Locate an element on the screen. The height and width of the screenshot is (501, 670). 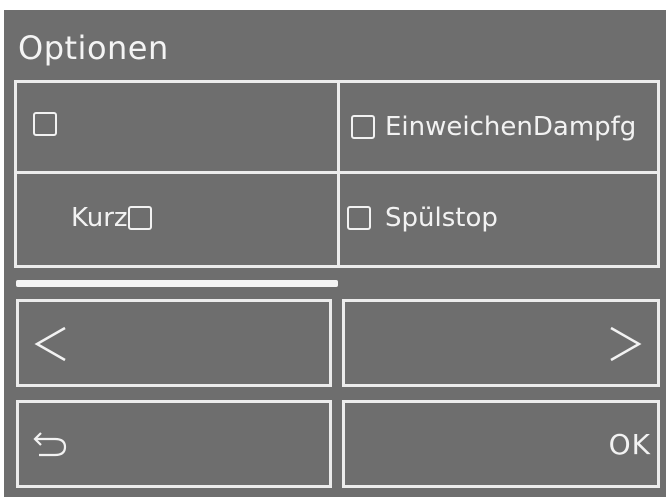
grid-divider-horizontal is located at coordinates (337, 172).